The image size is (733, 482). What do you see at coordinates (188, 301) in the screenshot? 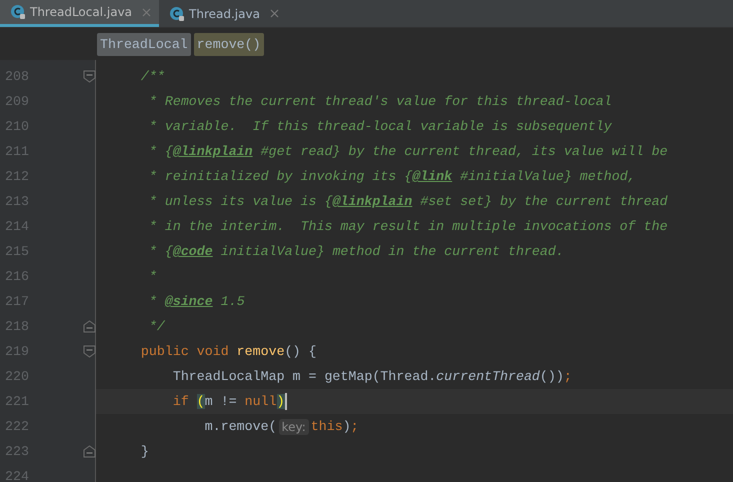
I see `doc-tag: @since` at bounding box center [188, 301].